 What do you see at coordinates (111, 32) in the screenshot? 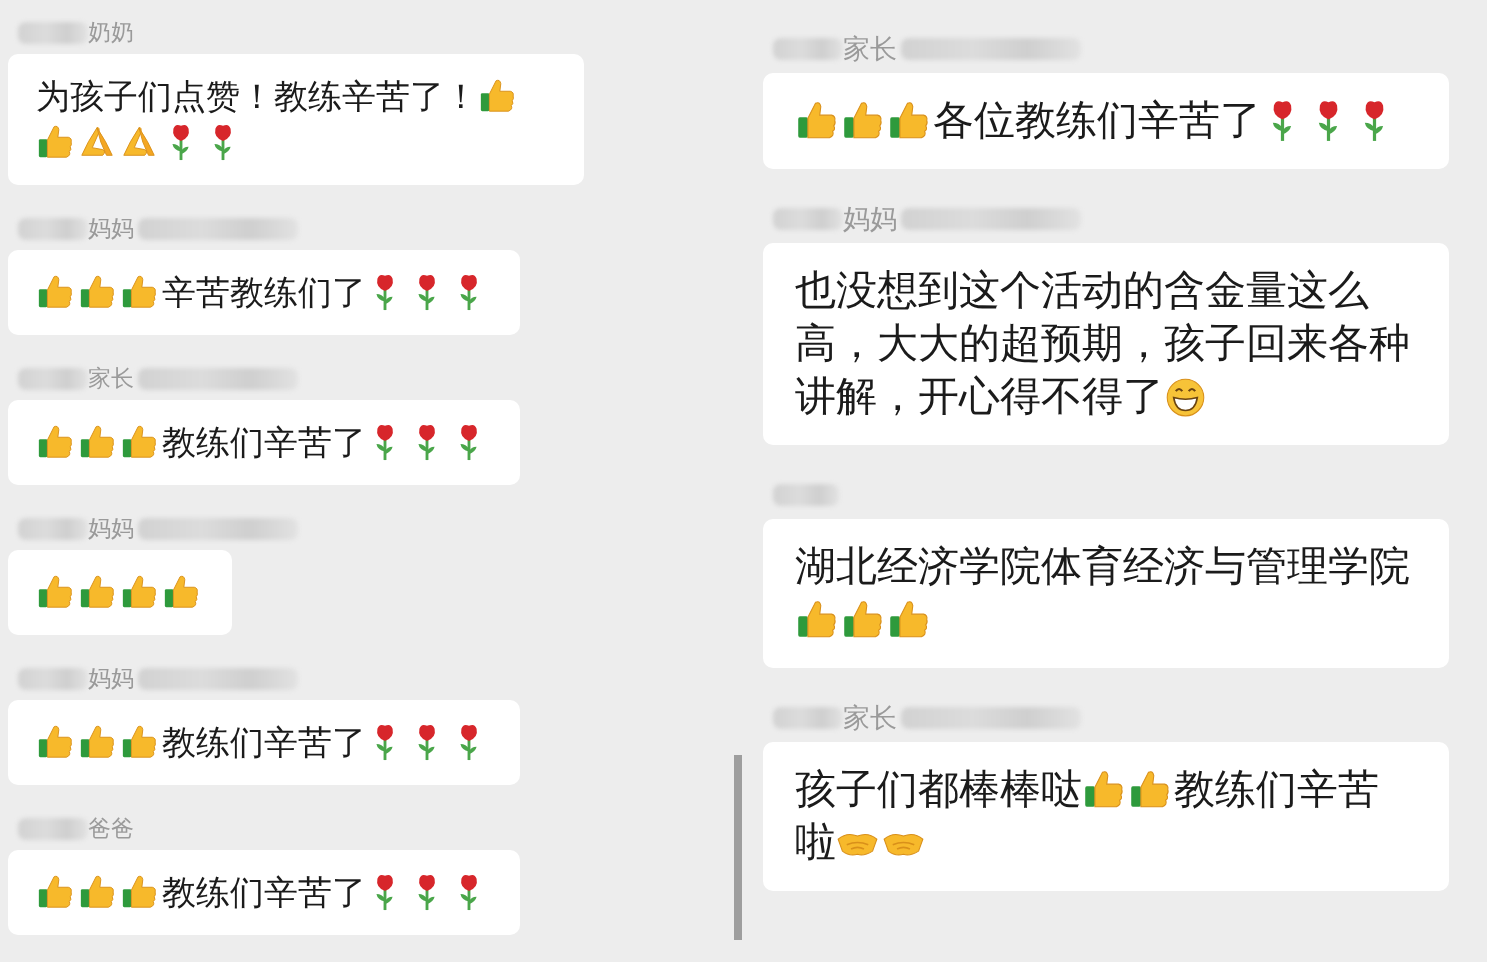
I see `sender-name: 奶奶` at bounding box center [111, 32].